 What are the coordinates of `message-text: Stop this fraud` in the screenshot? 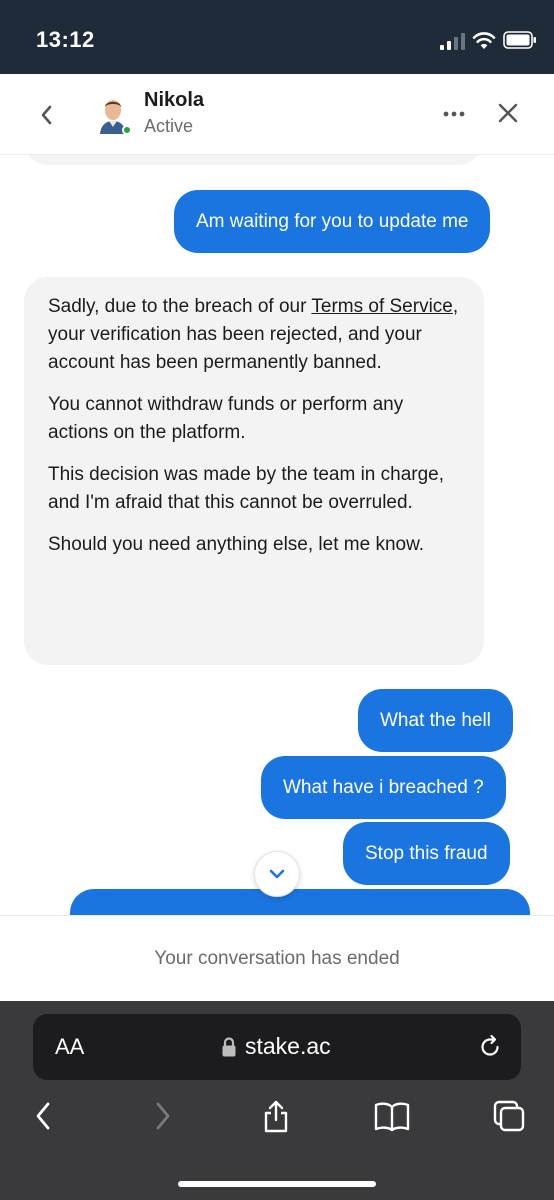 It's located at (426, 853).